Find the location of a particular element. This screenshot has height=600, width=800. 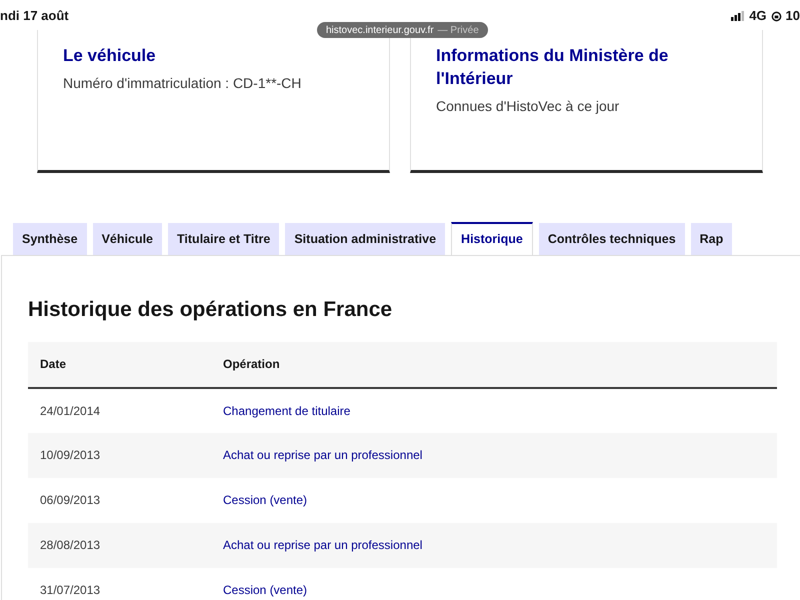

tab: Rap is located at coordinates (711, 239).